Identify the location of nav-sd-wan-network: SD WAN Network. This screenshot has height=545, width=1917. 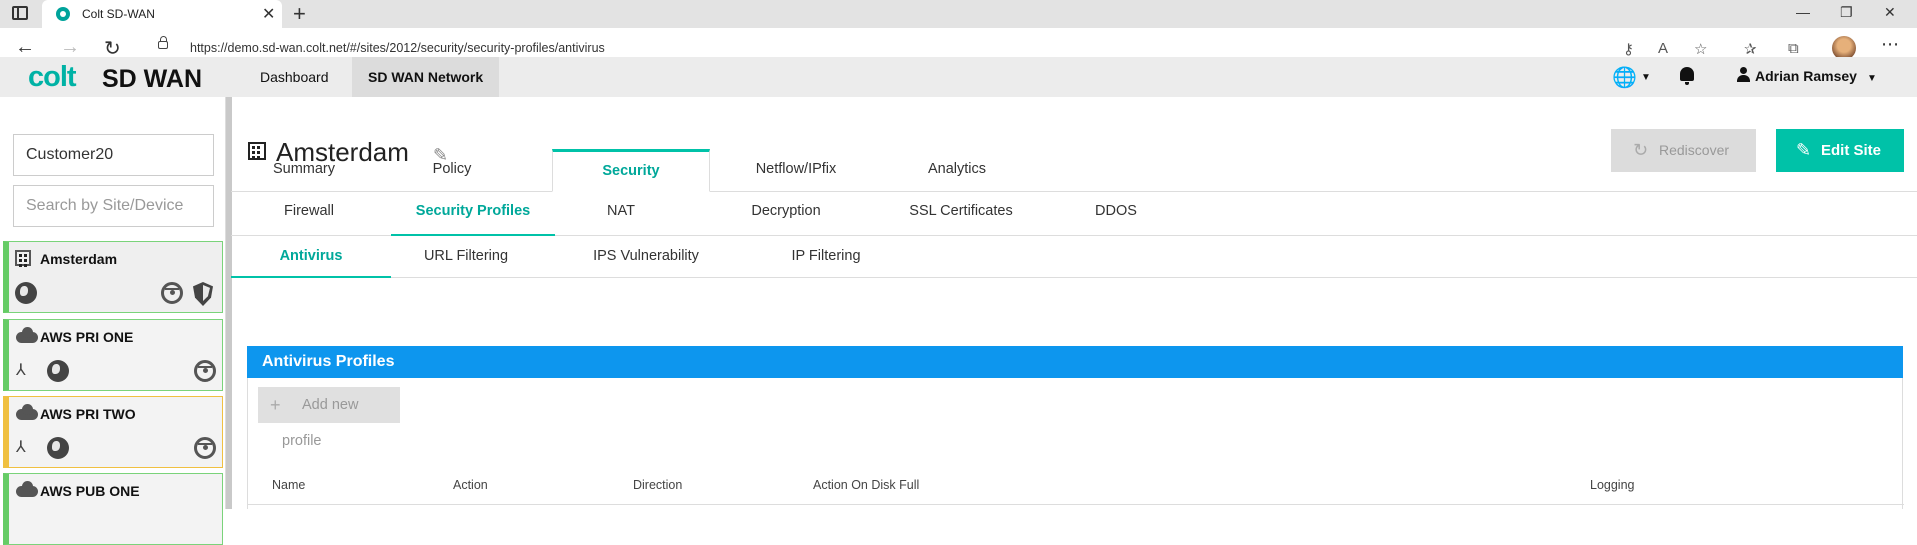
(426, 77).